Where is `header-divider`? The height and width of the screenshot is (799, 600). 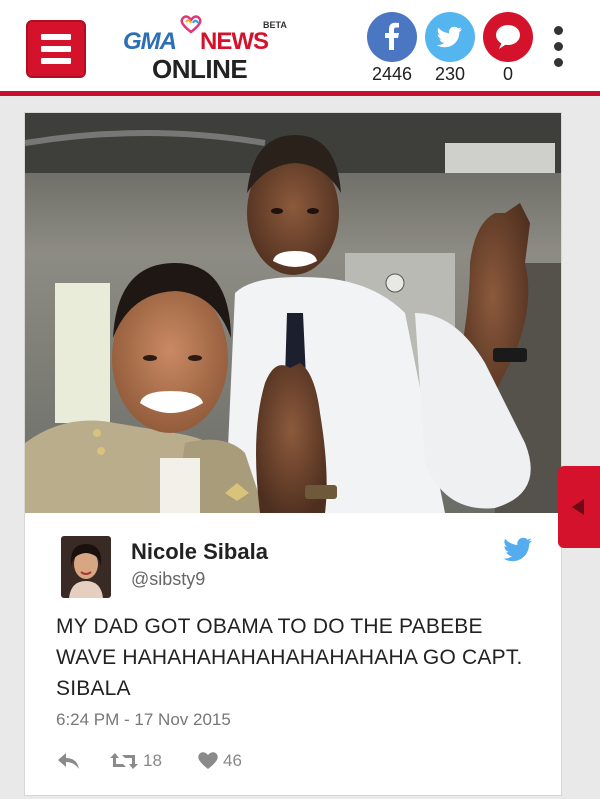 header-divider is located at coordinates (300, 93).